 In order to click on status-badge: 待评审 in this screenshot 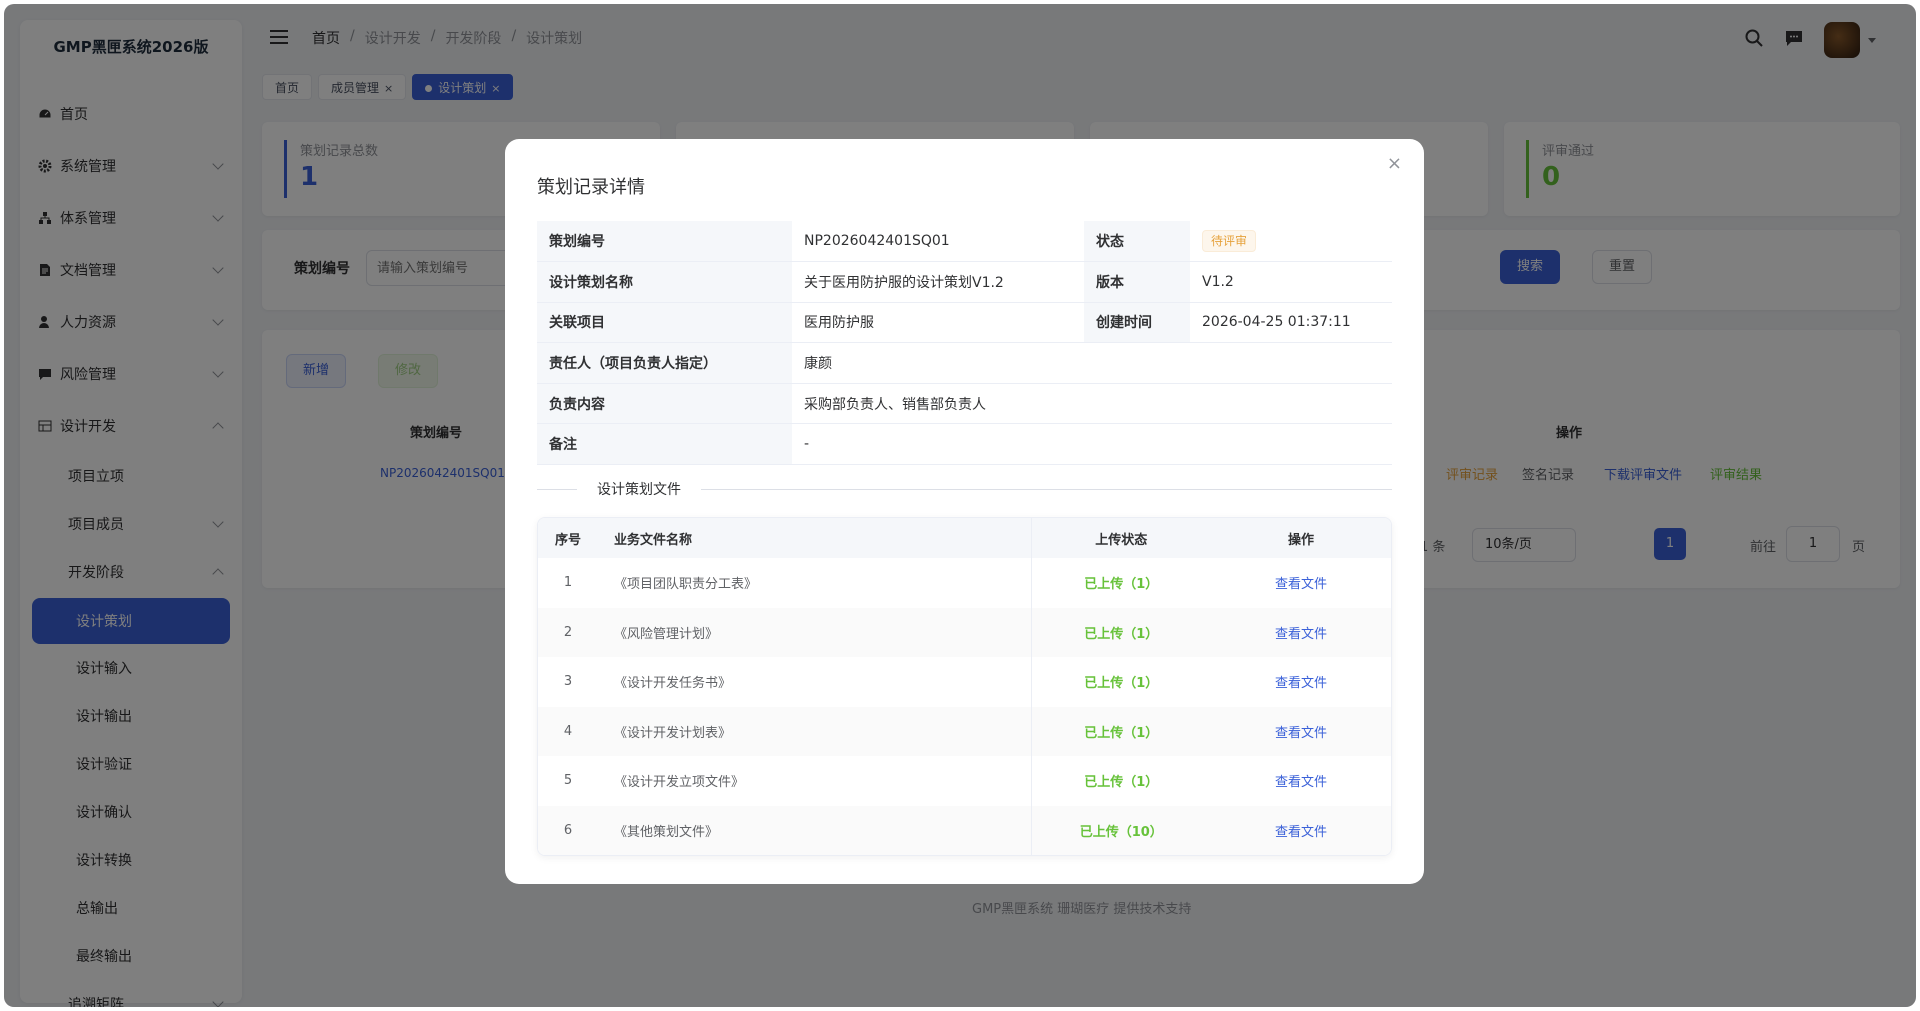, I will do `click(1229, 241)`.